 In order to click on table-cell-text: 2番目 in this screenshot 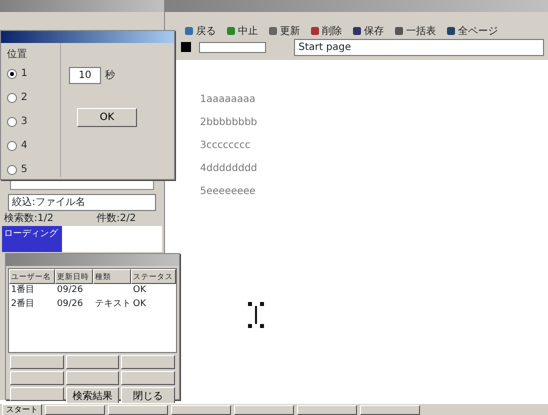, I will do `click(23, 304)`.